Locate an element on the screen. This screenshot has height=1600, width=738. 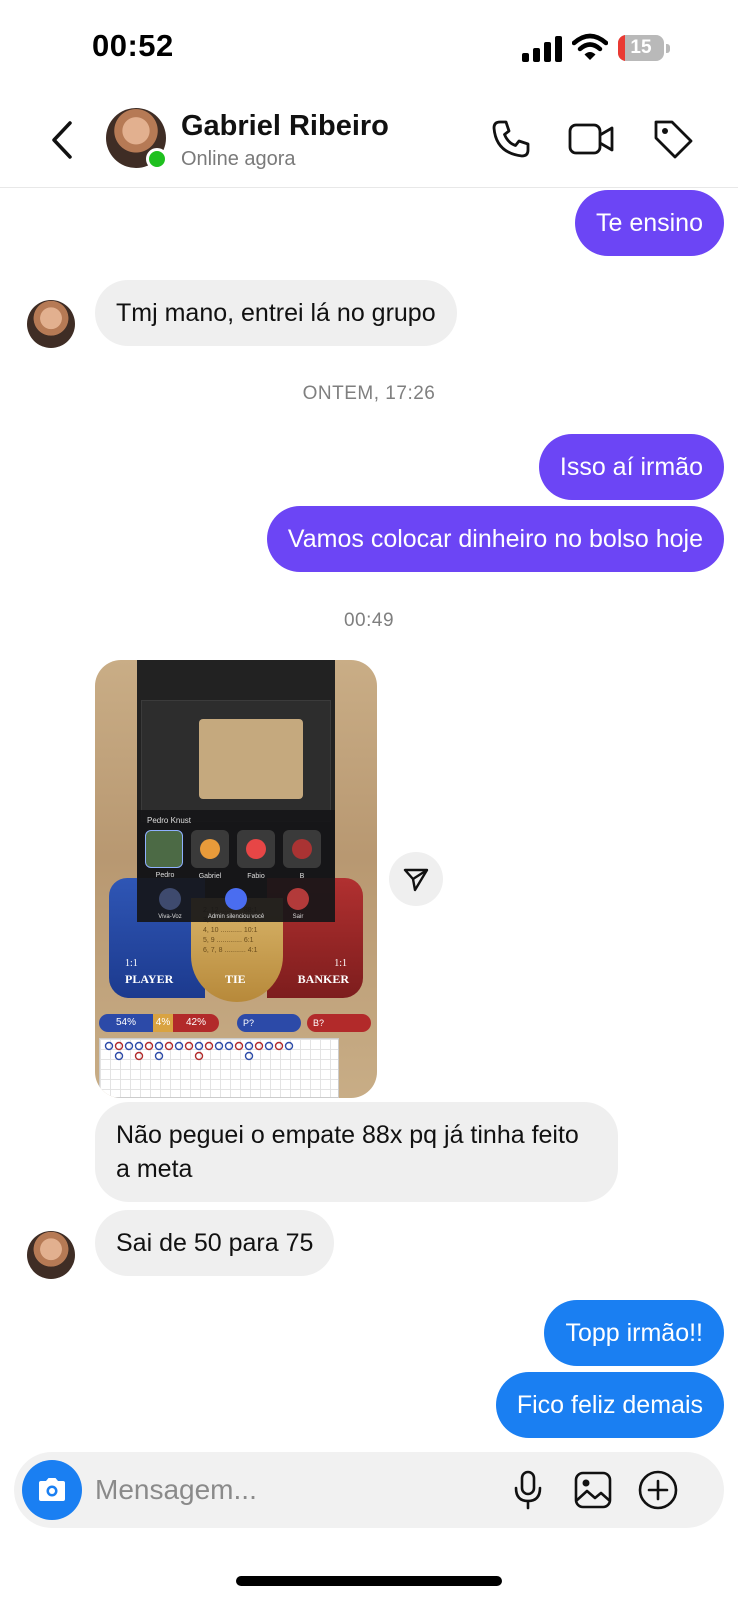
cellular-signal-icon is located at coordinates (542, 49).